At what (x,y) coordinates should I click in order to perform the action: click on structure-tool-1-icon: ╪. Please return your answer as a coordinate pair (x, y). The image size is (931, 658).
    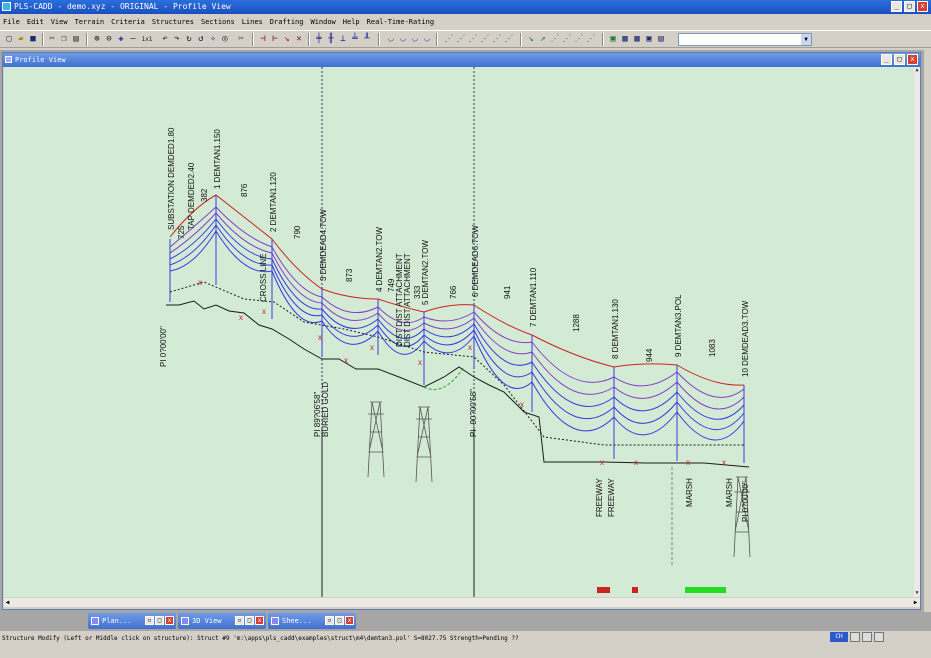
    Looking at the image, I should click on (319, 39).